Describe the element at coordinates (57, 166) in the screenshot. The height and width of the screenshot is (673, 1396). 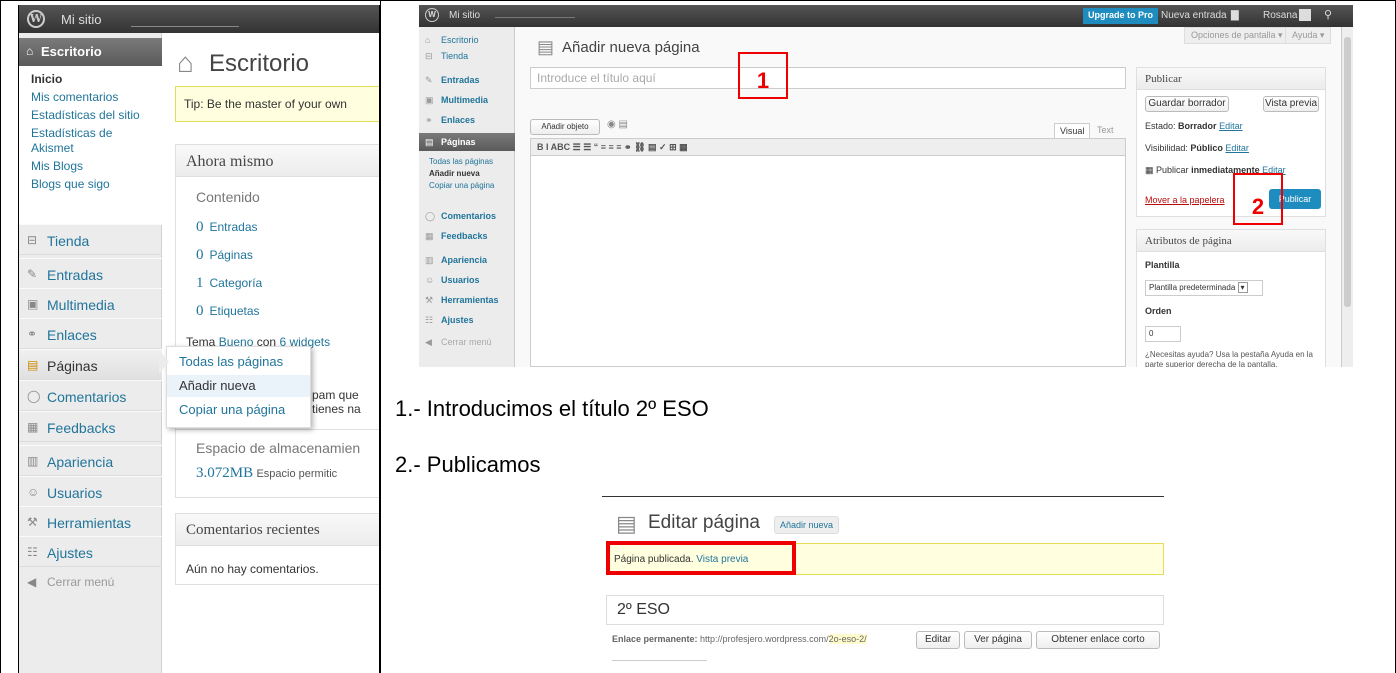
I see `submenu-mis-blogs: Mis Blogs` at that location.